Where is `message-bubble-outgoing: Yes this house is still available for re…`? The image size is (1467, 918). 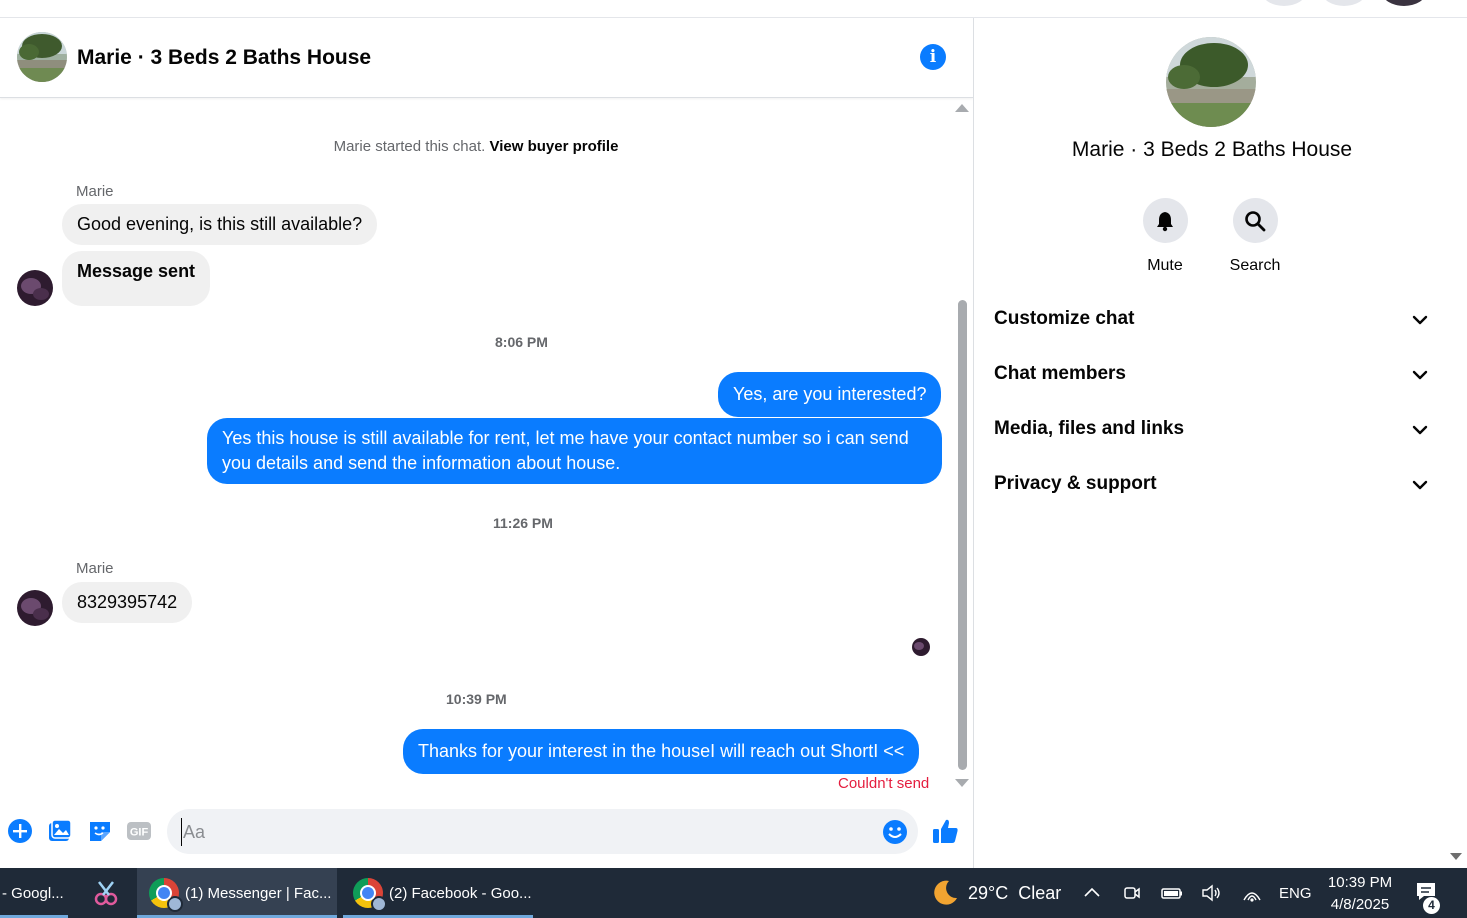
message-bubble-outgoing: Yes this house is still available for re… is located at coordinates (574, 451).